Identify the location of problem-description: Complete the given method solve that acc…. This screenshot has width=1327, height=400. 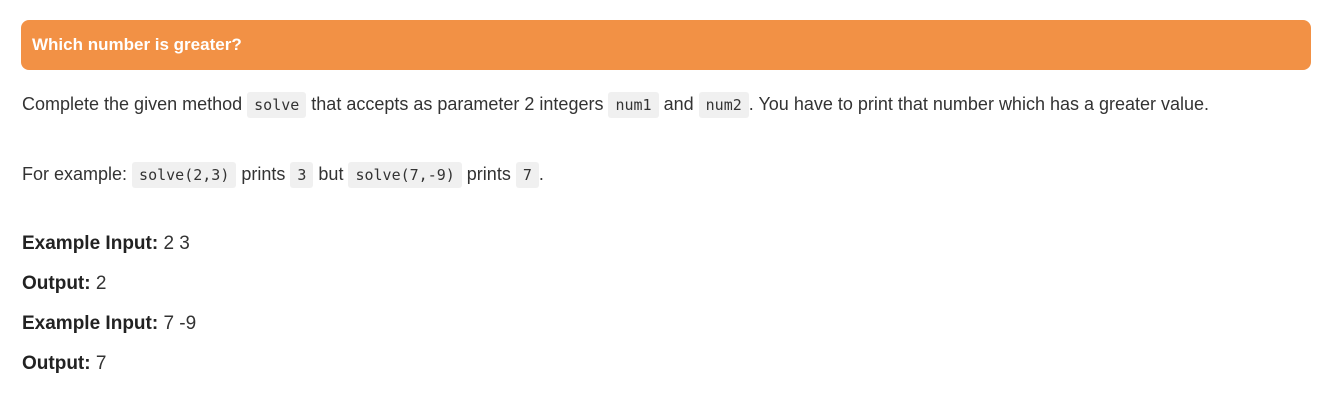
(616, 105).